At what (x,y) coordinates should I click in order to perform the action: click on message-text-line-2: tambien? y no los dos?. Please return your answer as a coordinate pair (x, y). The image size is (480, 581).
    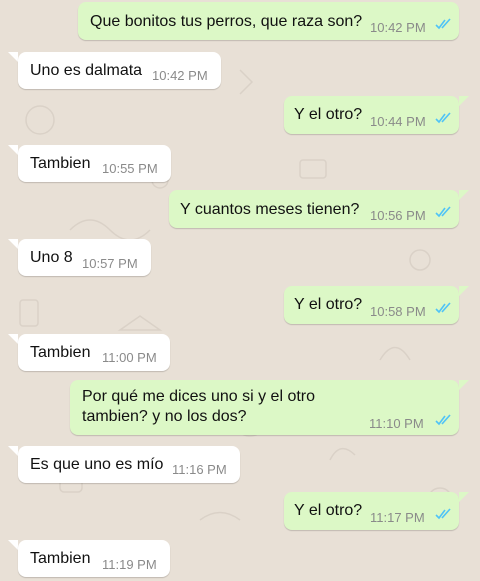
    Looking at the image, I should click on (164, 416).